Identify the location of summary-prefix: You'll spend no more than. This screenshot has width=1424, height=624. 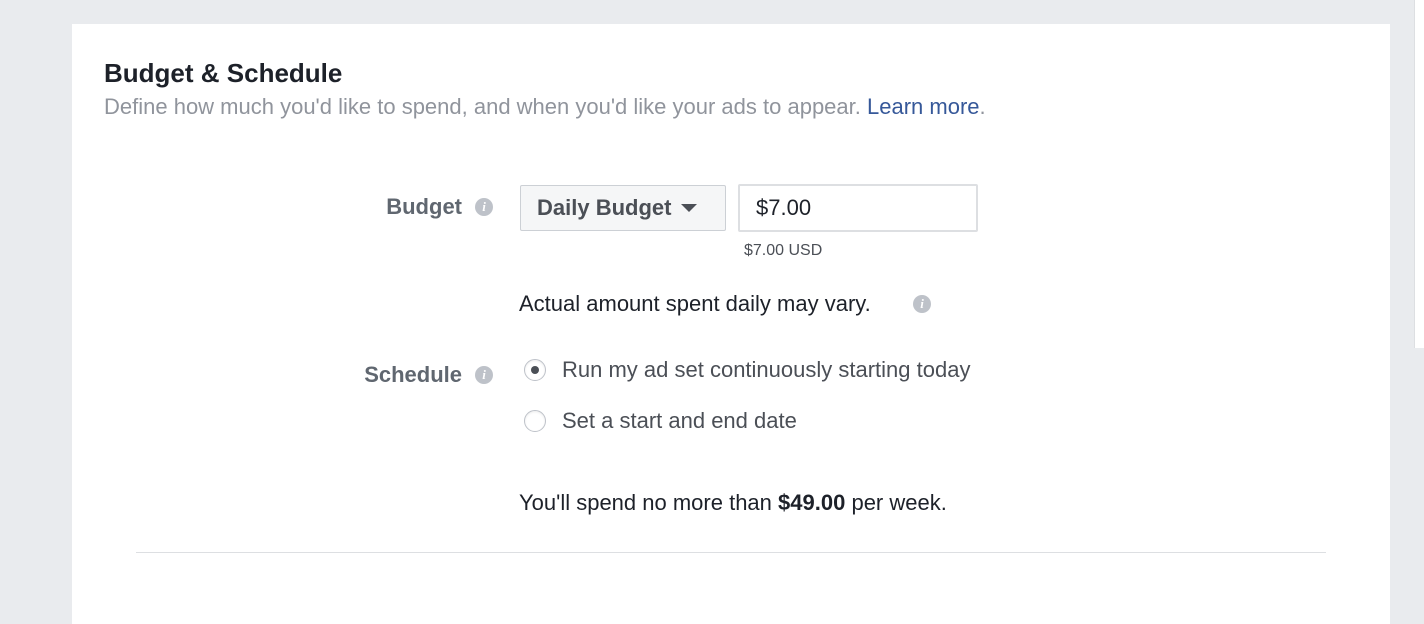
(645, 502).